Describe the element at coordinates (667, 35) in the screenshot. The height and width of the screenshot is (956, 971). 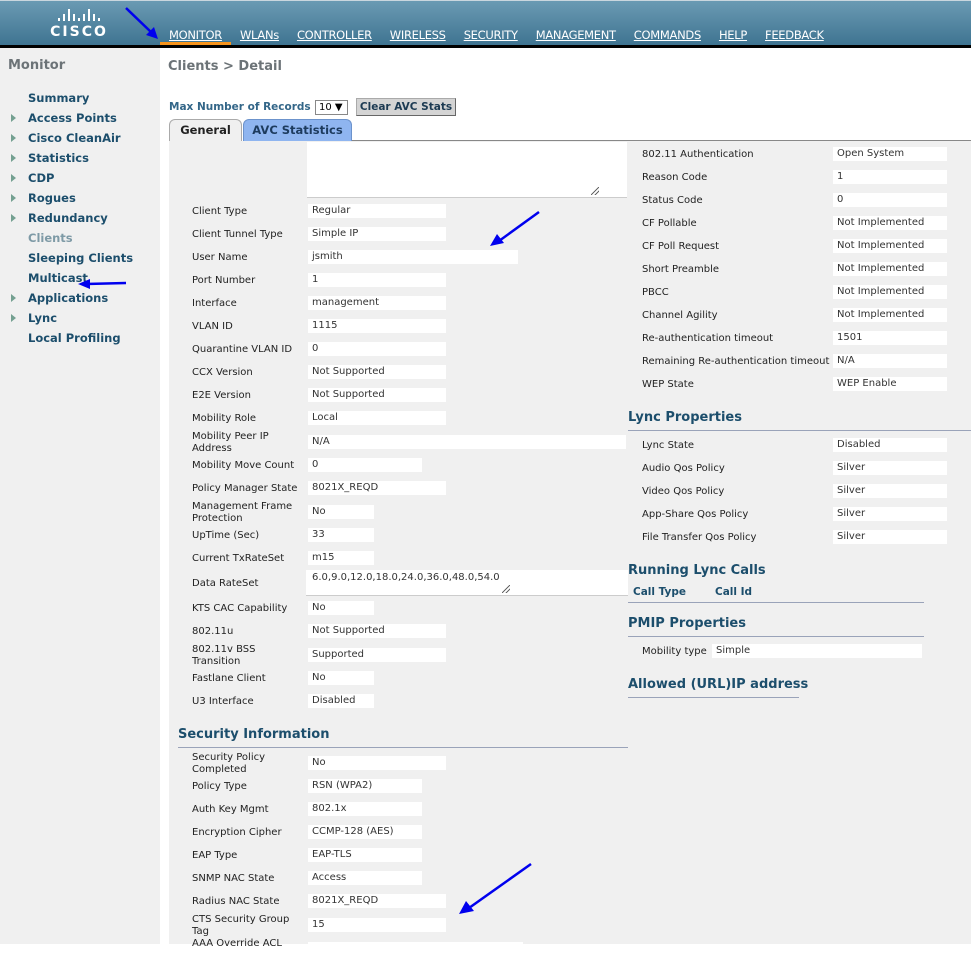
I see `nav-commands: COMMANDS` at that location.